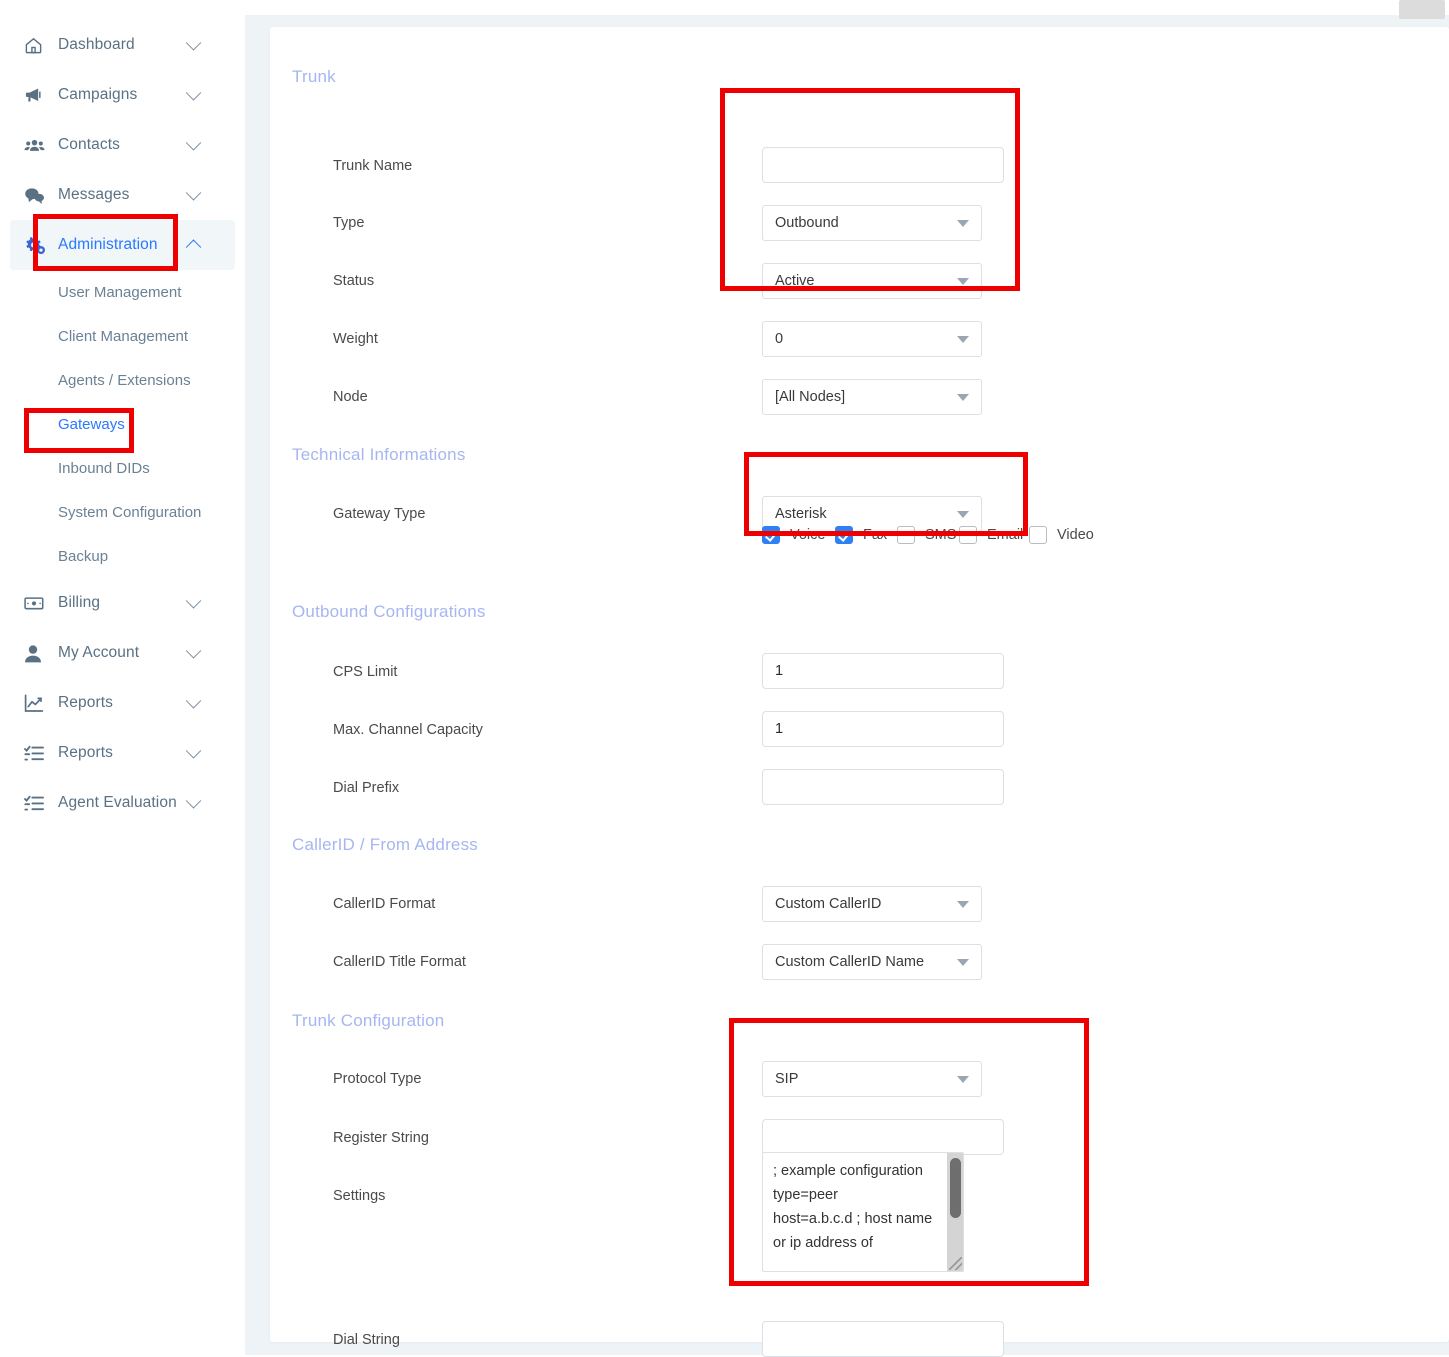 The height and width of the screenshot is (1357, 1449). Describe the element at coordinates (844, 535) in the screenshot. I see `checkbox-fax-box` at that location.